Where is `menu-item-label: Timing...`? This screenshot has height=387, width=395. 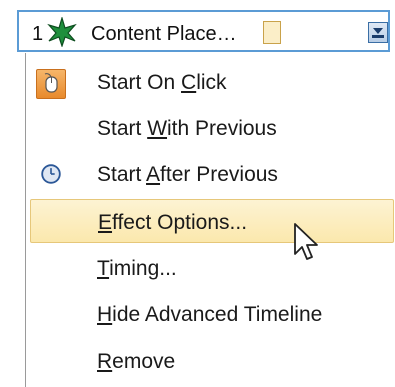
menu-item-label: Timing... is located at coordinates (137, 268).